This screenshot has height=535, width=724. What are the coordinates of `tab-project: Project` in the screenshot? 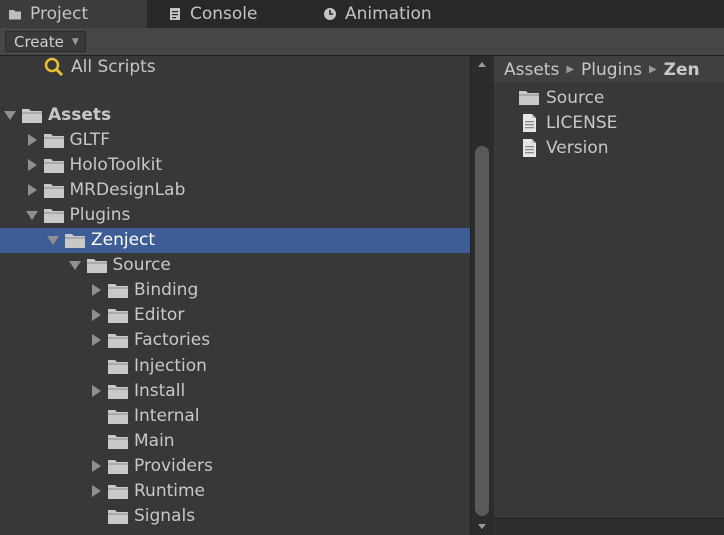 It's located at (73, 14).